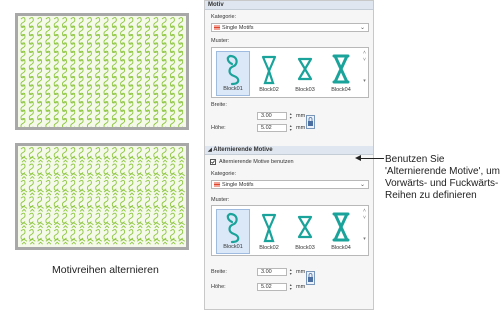  Describe the element at coordinates (310, 278) in the screenshot. I see `alt-lock-proportions-button` at that location.